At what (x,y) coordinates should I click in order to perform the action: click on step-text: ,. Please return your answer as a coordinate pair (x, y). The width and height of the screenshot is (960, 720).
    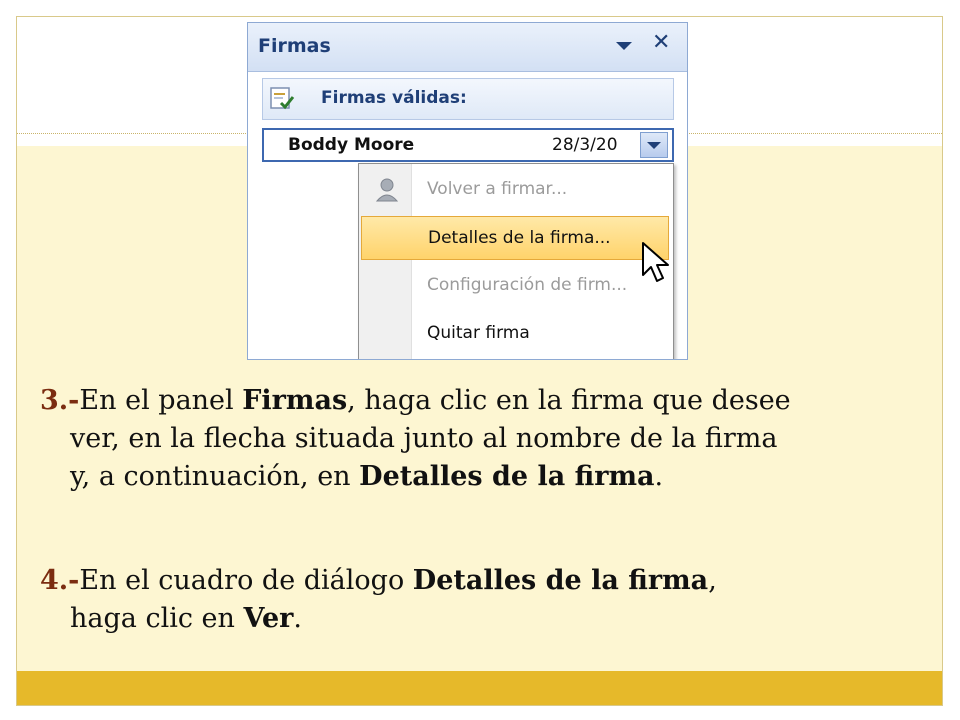
    Looking at the image, I should click on (712, 580).